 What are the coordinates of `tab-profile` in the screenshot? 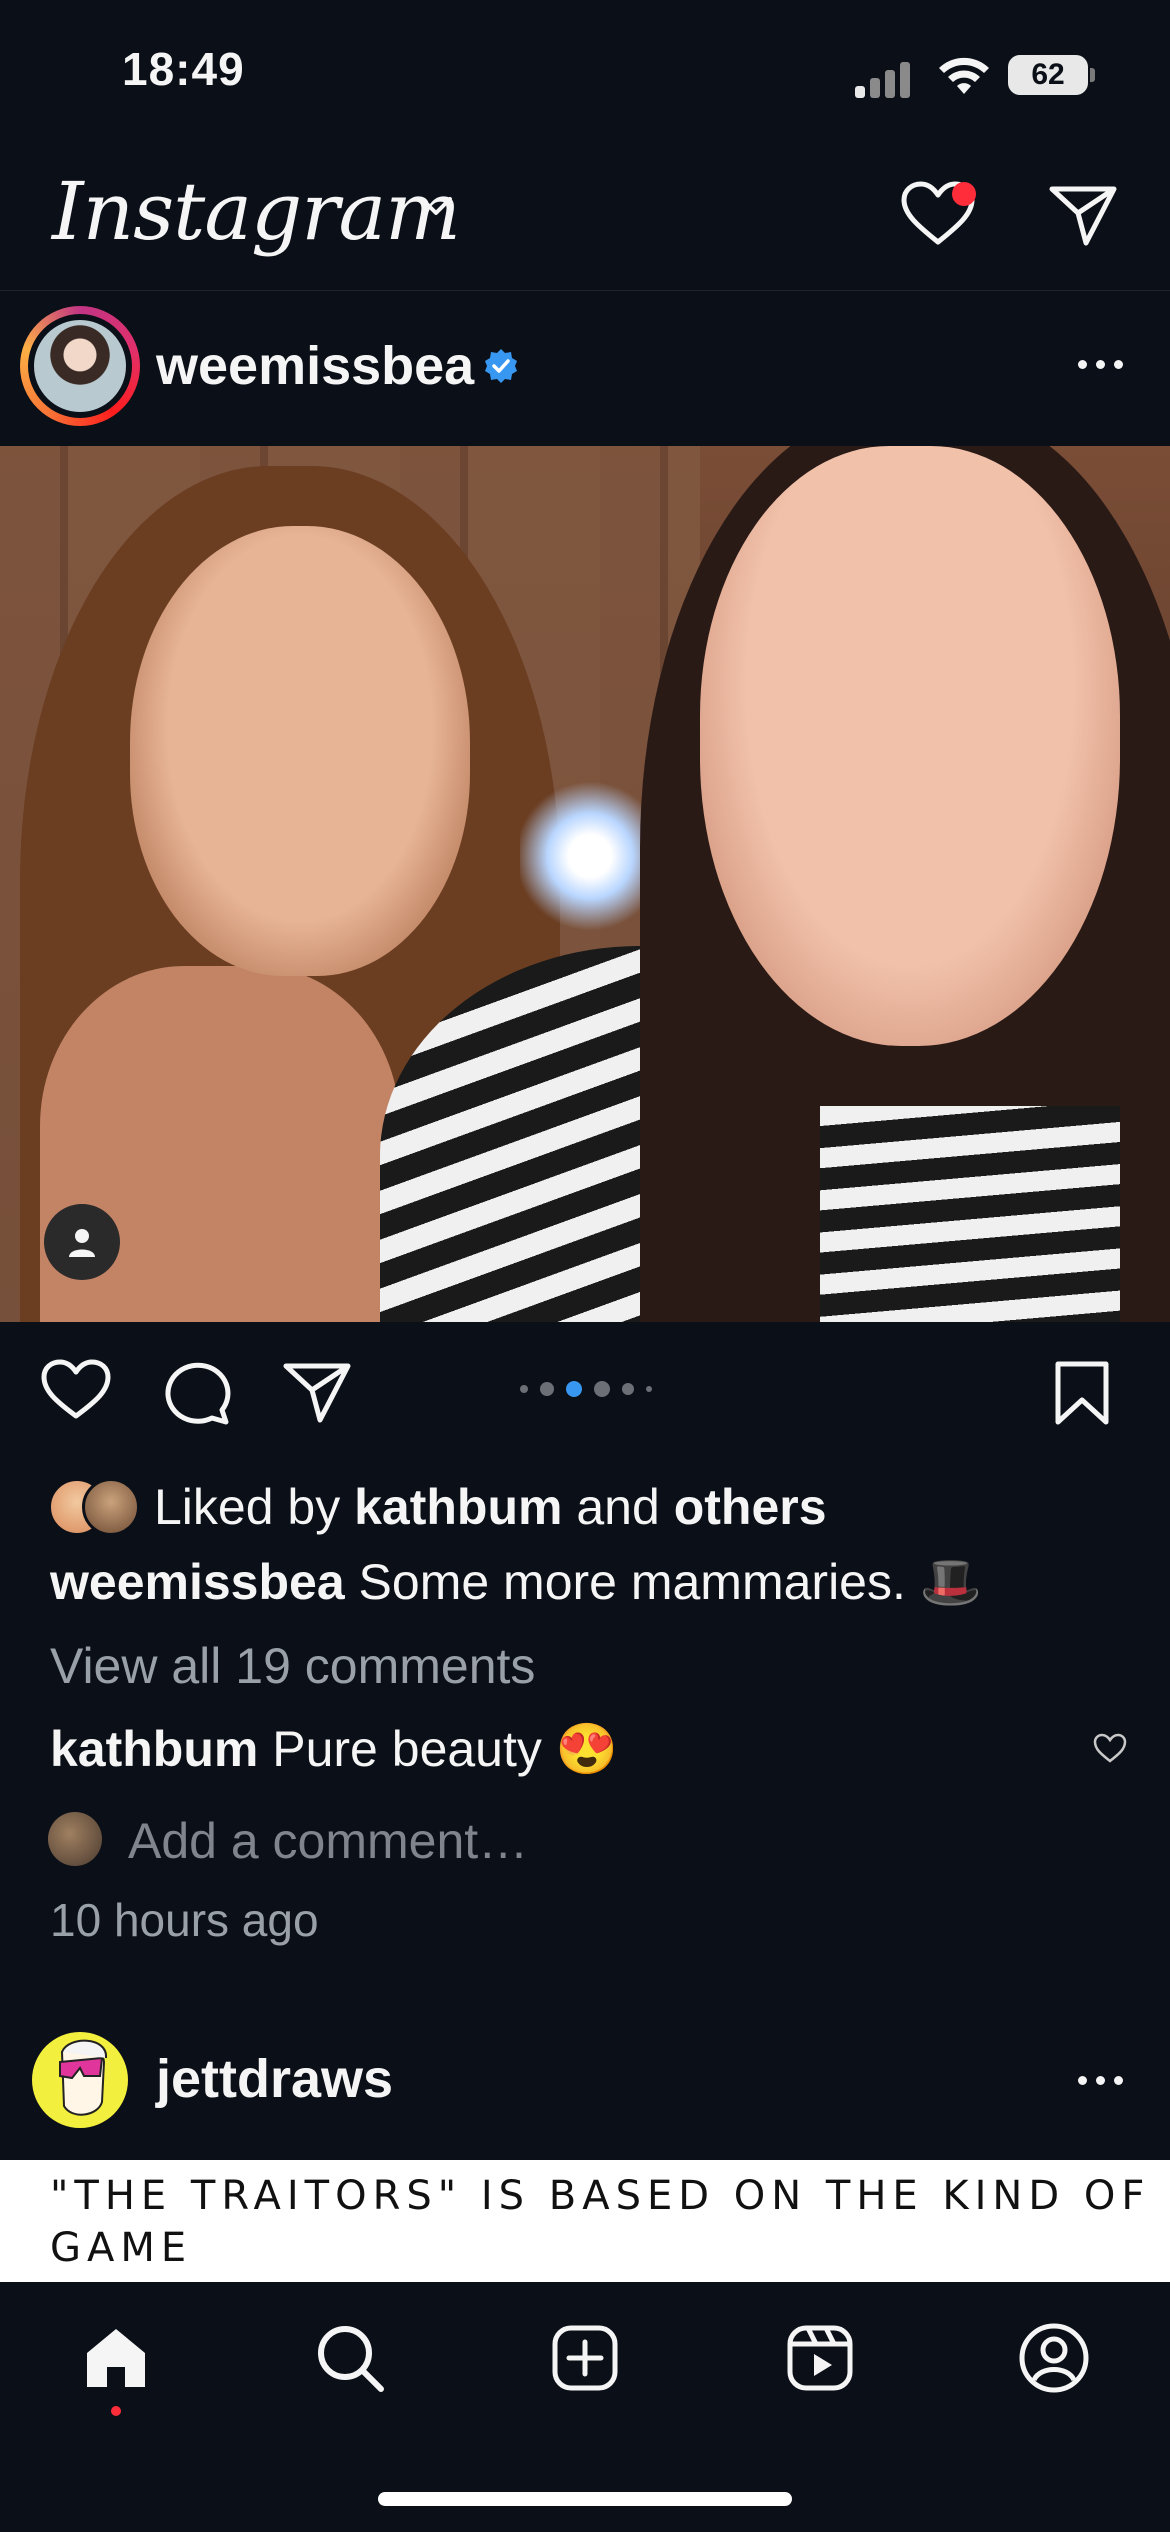 It's located at (1054, 2358).